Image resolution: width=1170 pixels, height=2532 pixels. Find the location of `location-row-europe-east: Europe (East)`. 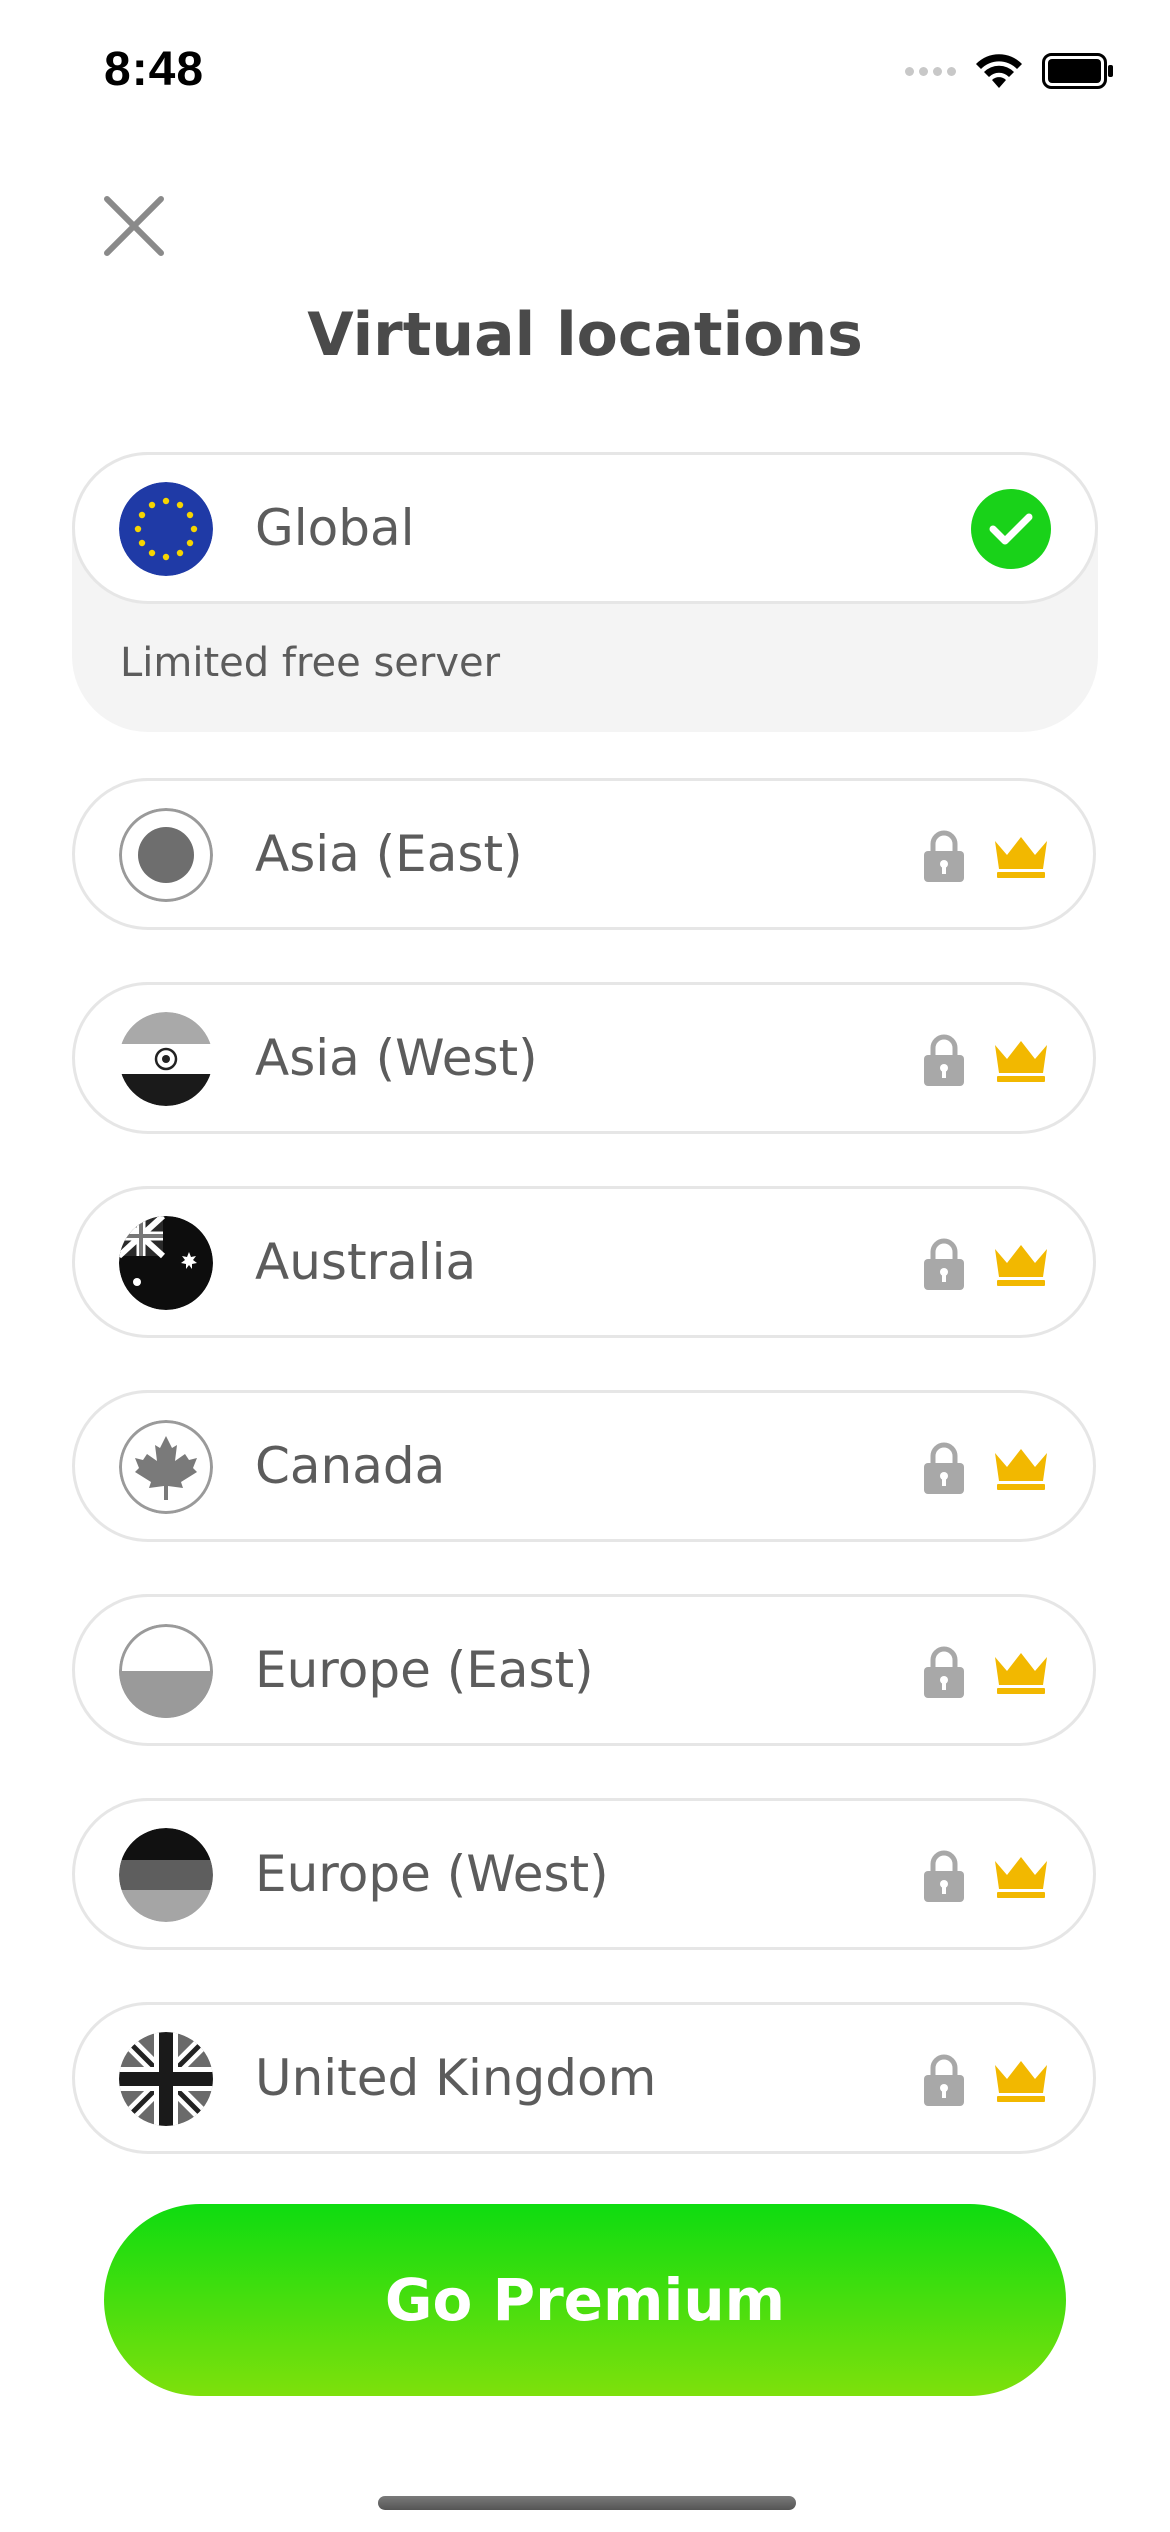

location-row-europe-east: Europe (East) is located at coordinates (584, 1670).